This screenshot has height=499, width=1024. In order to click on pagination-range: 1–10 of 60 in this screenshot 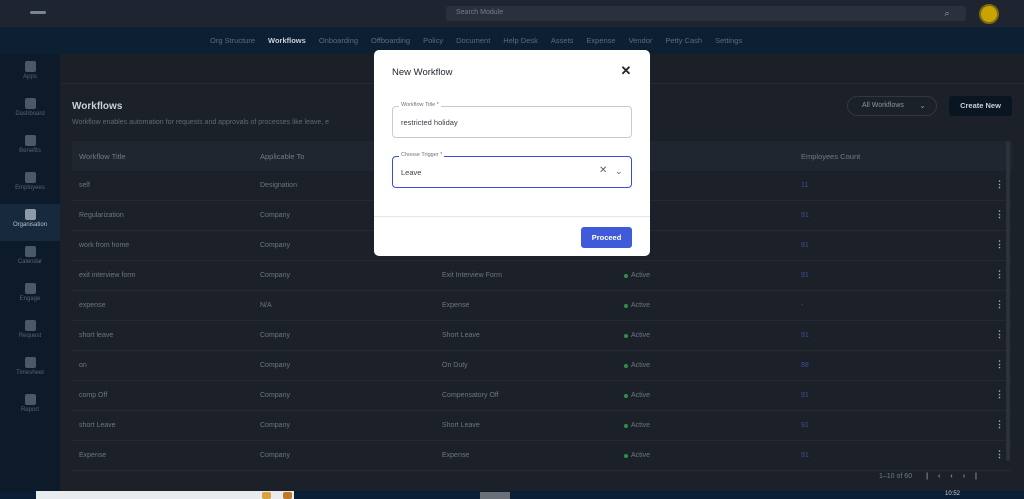, I will do `click(896, 476)`.